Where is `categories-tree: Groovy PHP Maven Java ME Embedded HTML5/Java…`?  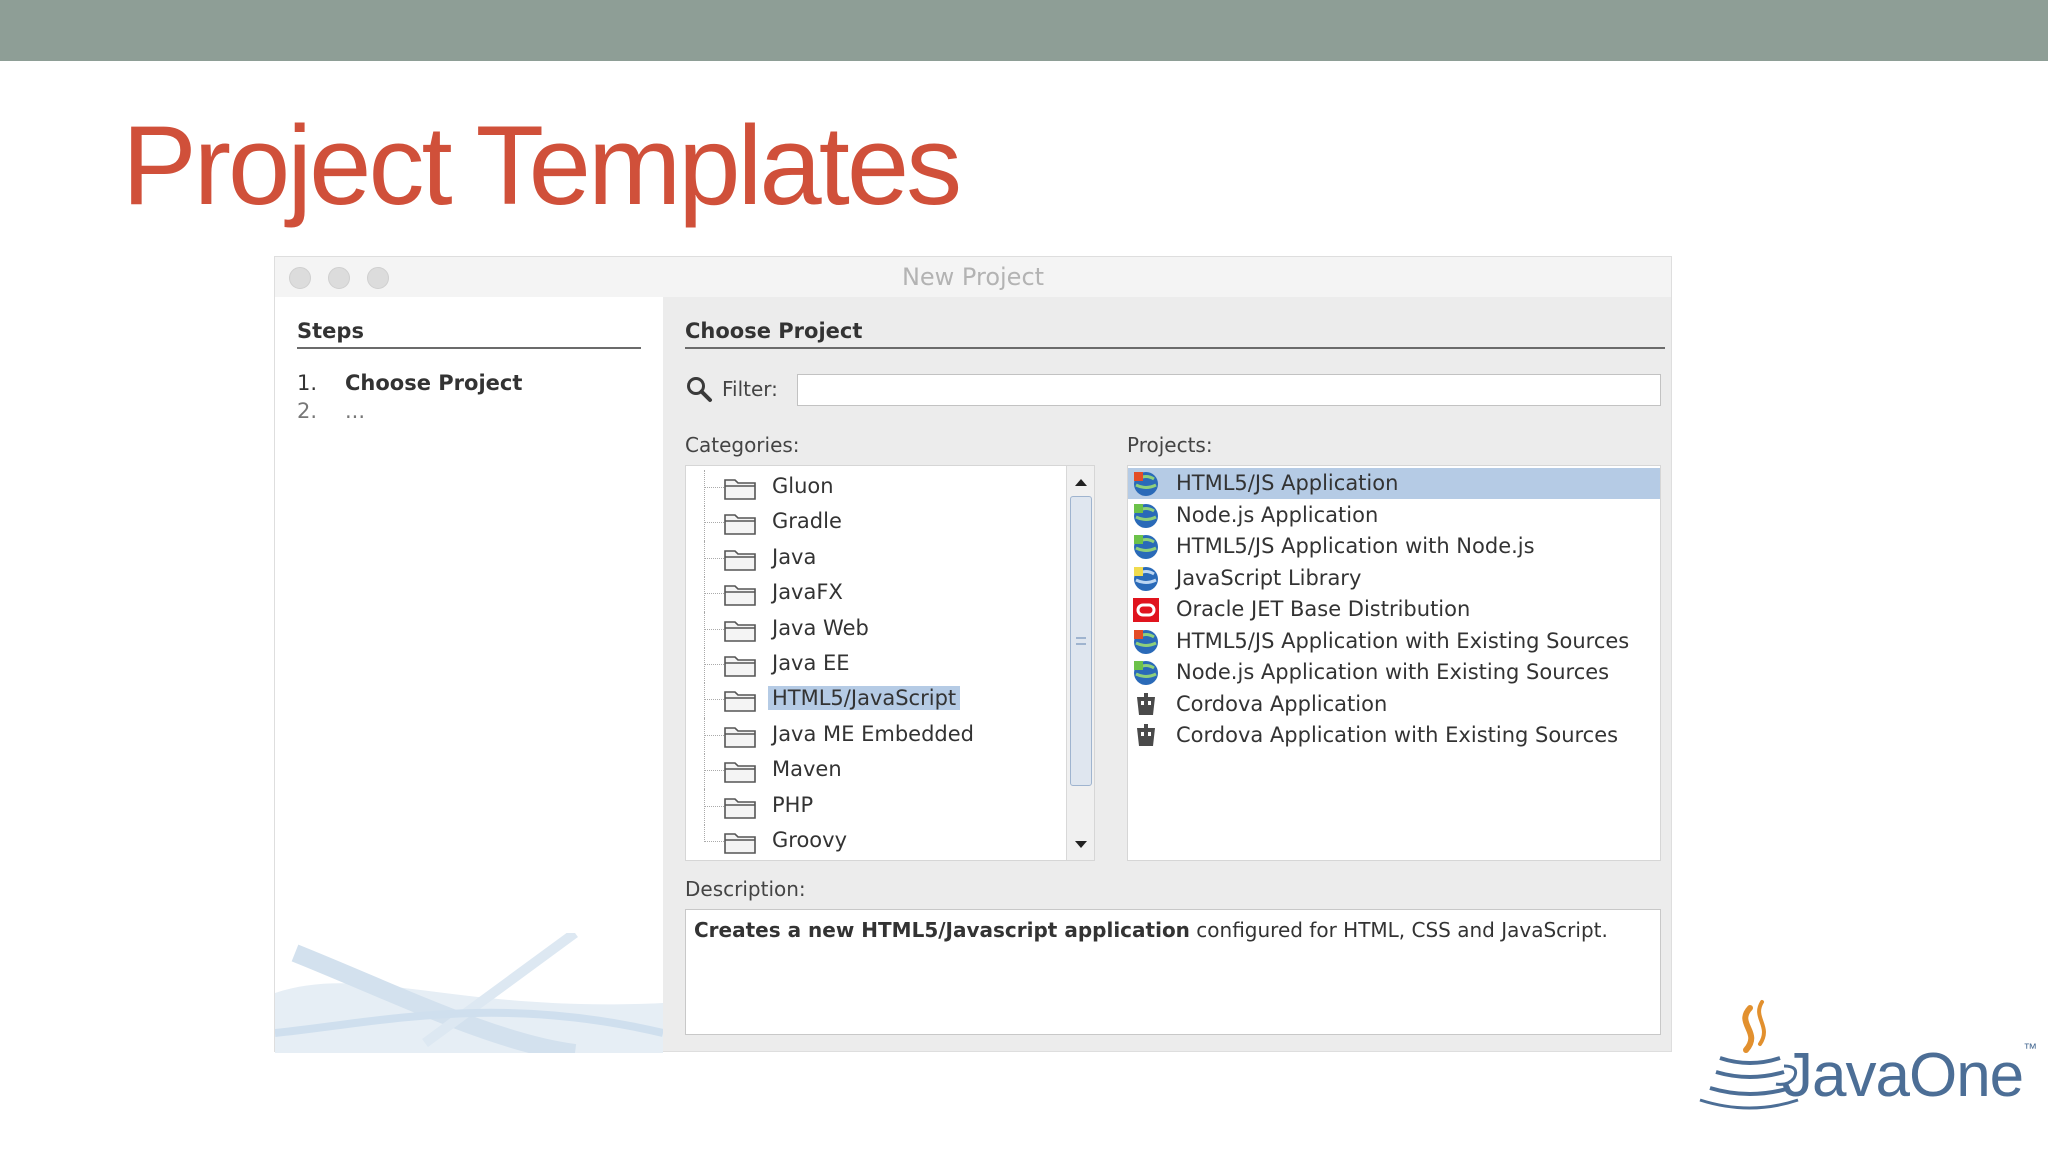 categories-tree: Groovy PHP Maven Java ME Embedded HTML5/Java… is located at coordinates (890, 663).